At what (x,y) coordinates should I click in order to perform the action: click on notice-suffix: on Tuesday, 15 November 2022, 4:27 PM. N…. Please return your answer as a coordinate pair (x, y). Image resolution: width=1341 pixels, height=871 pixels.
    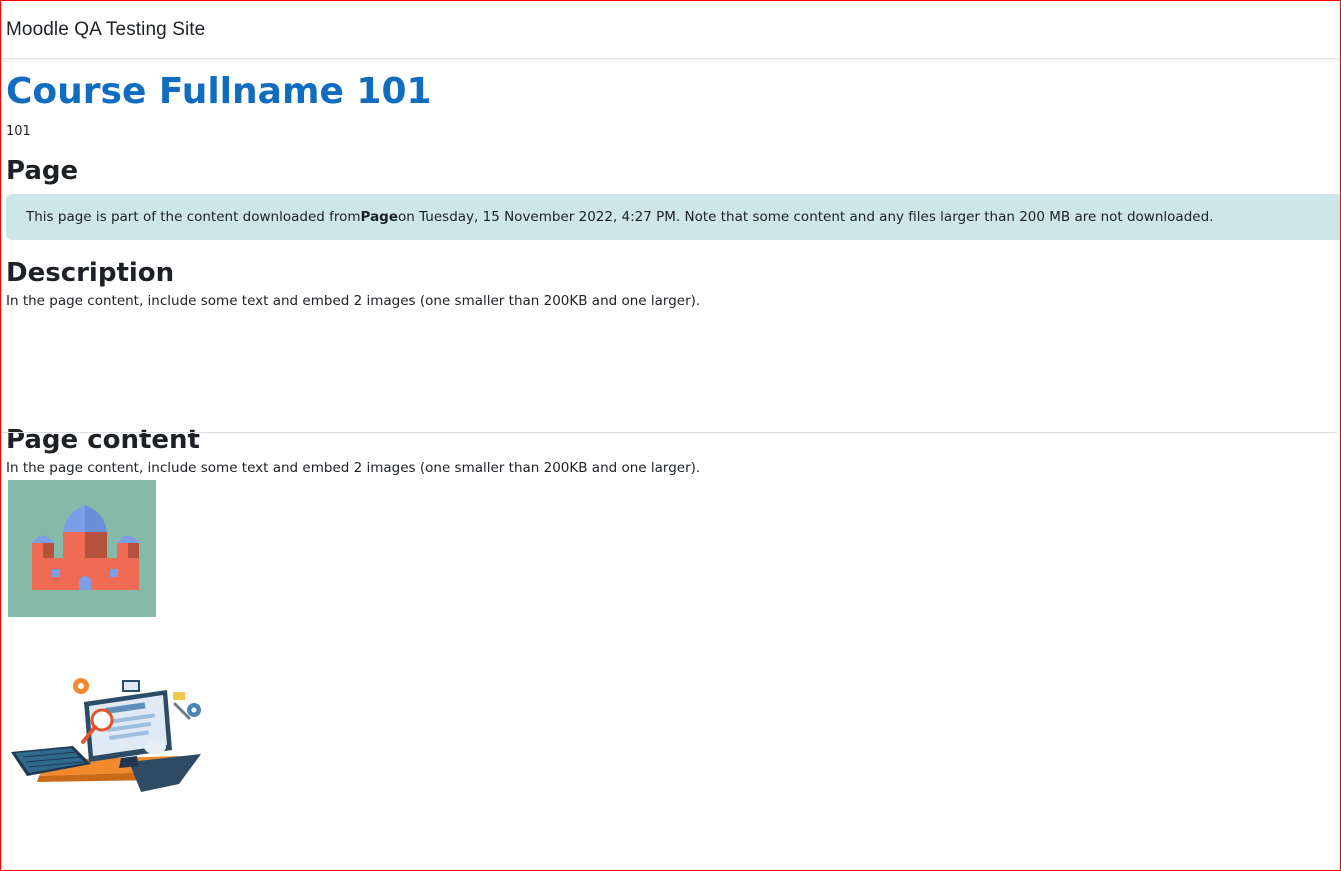
    Looking at the image, I should click on (806, 217).